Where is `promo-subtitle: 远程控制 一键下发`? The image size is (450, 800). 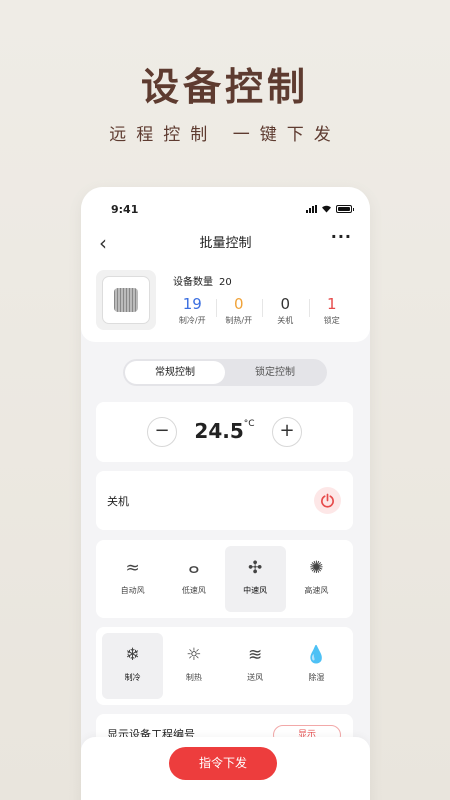
promo-subtitle: 远程控制 一键下发 is located at coordinates (225, 135).